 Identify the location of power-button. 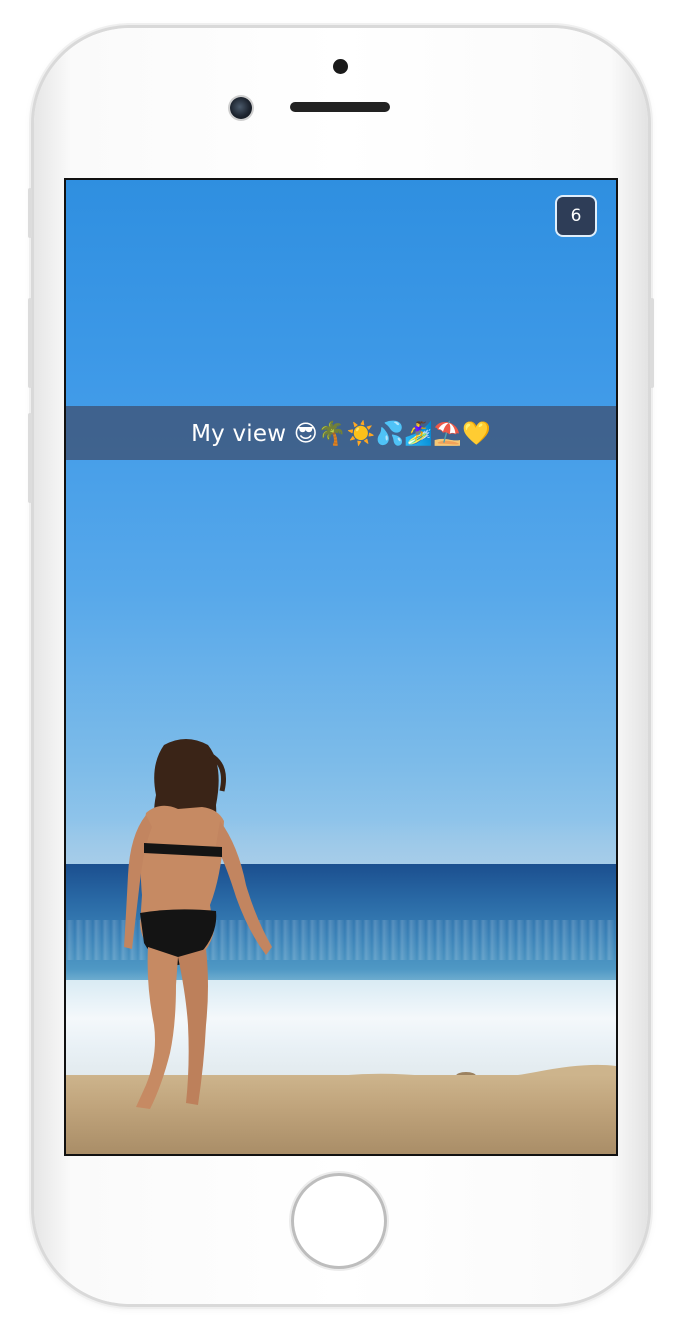
(652, 343).